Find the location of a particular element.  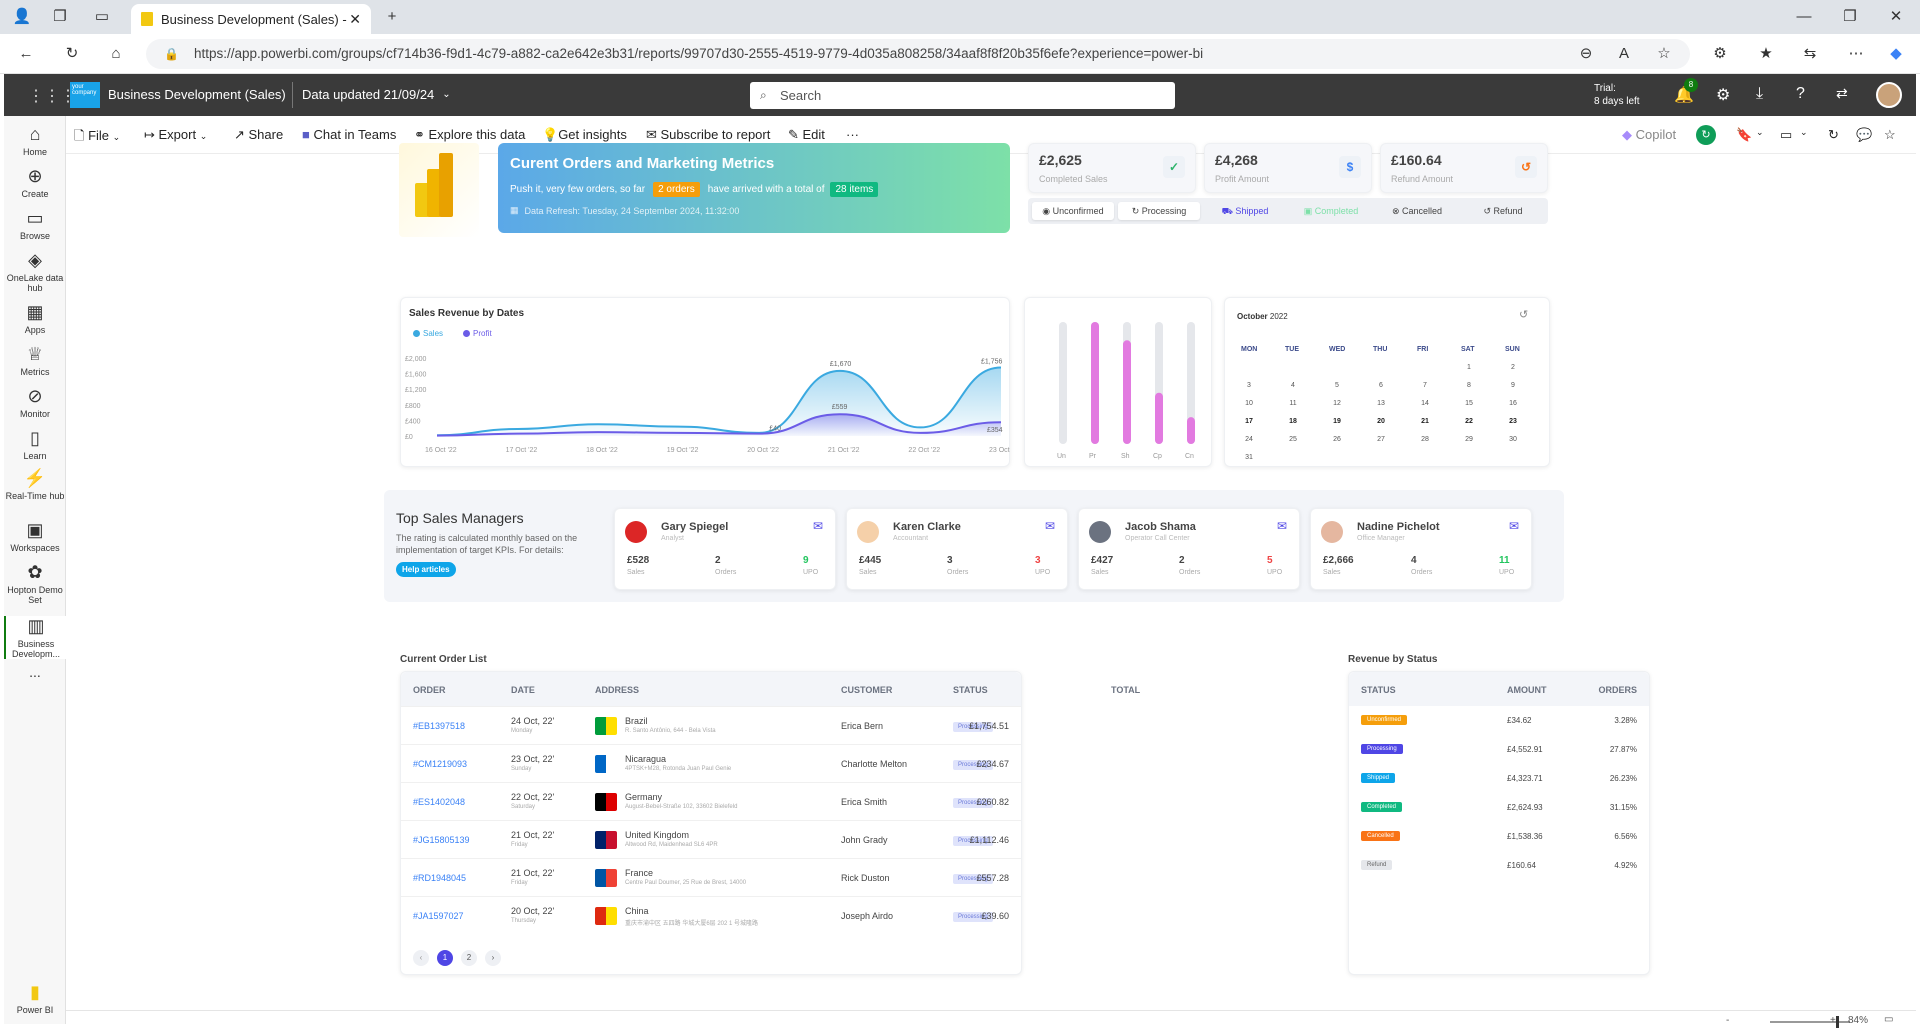

calendar-day: 11 is located at coordinates (1293, 403).